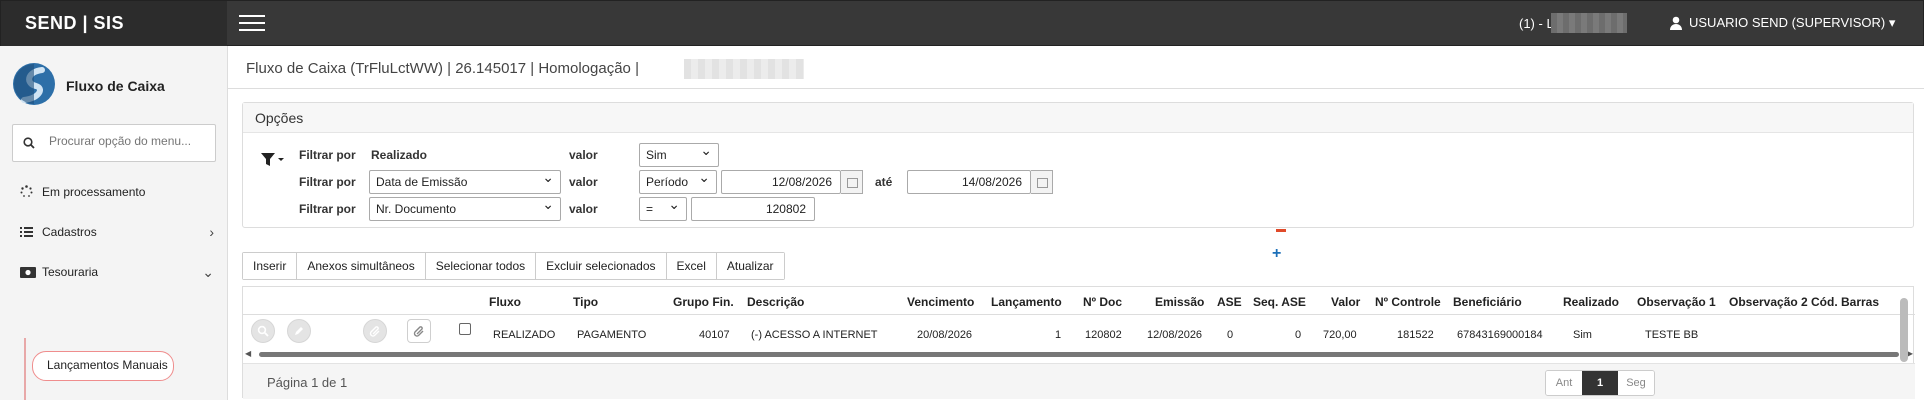 The width and height of the screenshot is (1924, 400). Describe the element at coordinates (678, 180) in the screenshot. I see `period-operator-select: Período` at that location.